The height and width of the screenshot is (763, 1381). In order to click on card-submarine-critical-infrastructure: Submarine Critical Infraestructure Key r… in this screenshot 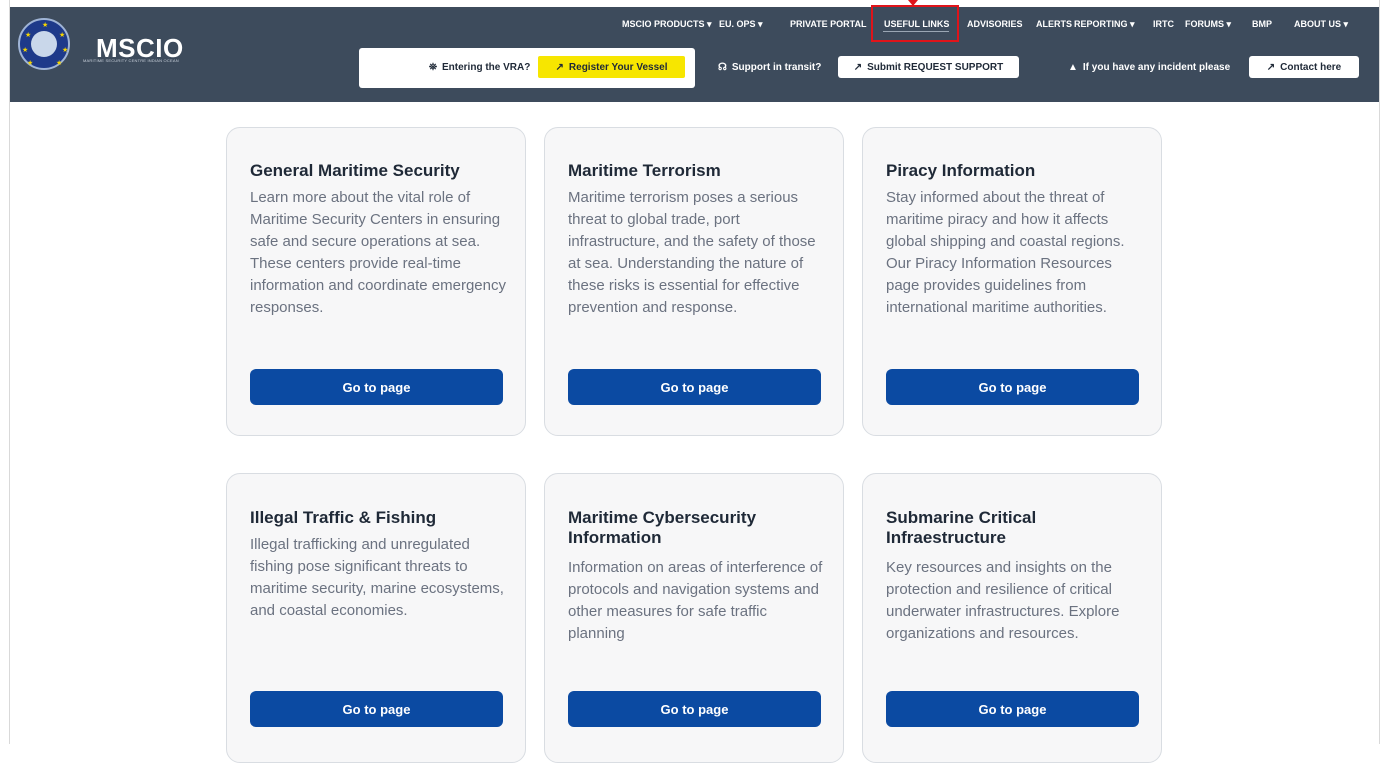, I will do `click(1012, 618)`.